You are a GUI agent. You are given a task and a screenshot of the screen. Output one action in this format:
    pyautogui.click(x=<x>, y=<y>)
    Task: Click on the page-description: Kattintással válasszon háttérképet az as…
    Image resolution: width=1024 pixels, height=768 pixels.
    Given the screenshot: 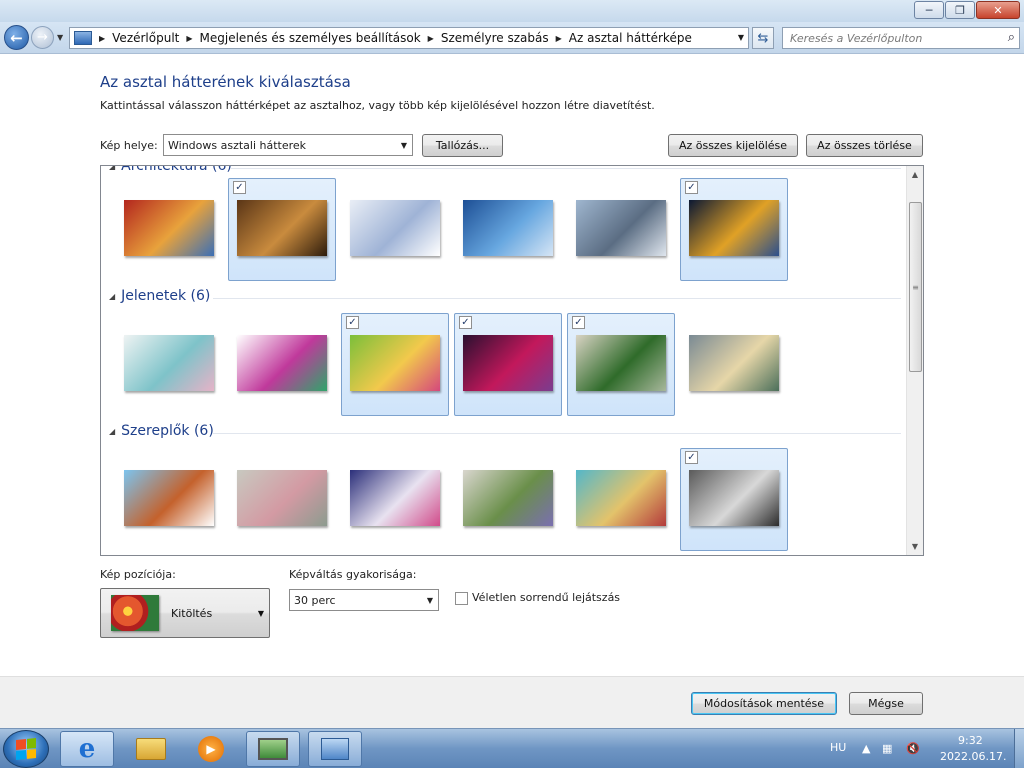 What is the action you would take?
    pyautogui.click(x=377, y=105)
    